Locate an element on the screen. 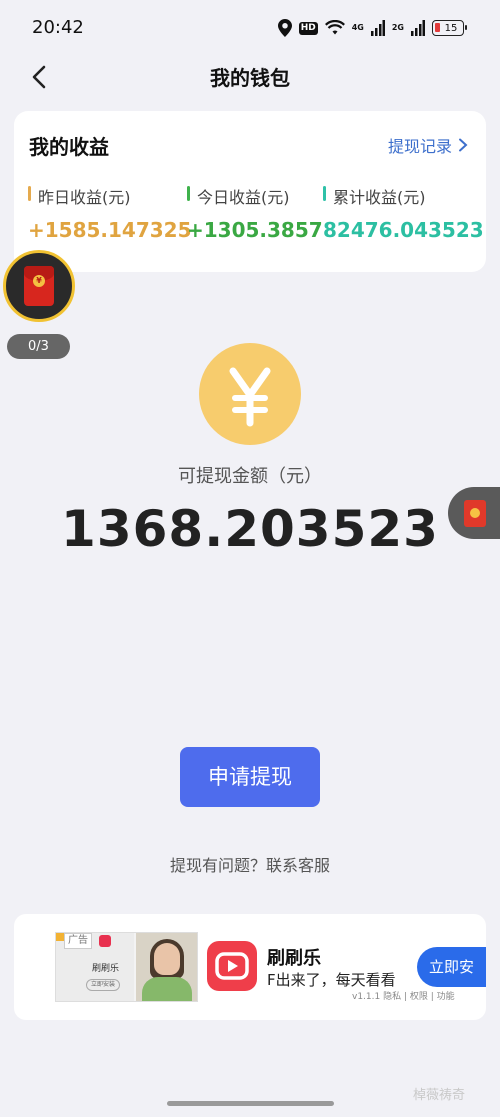 The height and width of the screenshot is (1117, 500). stat-yesterday-label: 昨日收益(元) is located at coordinates (110, 196).